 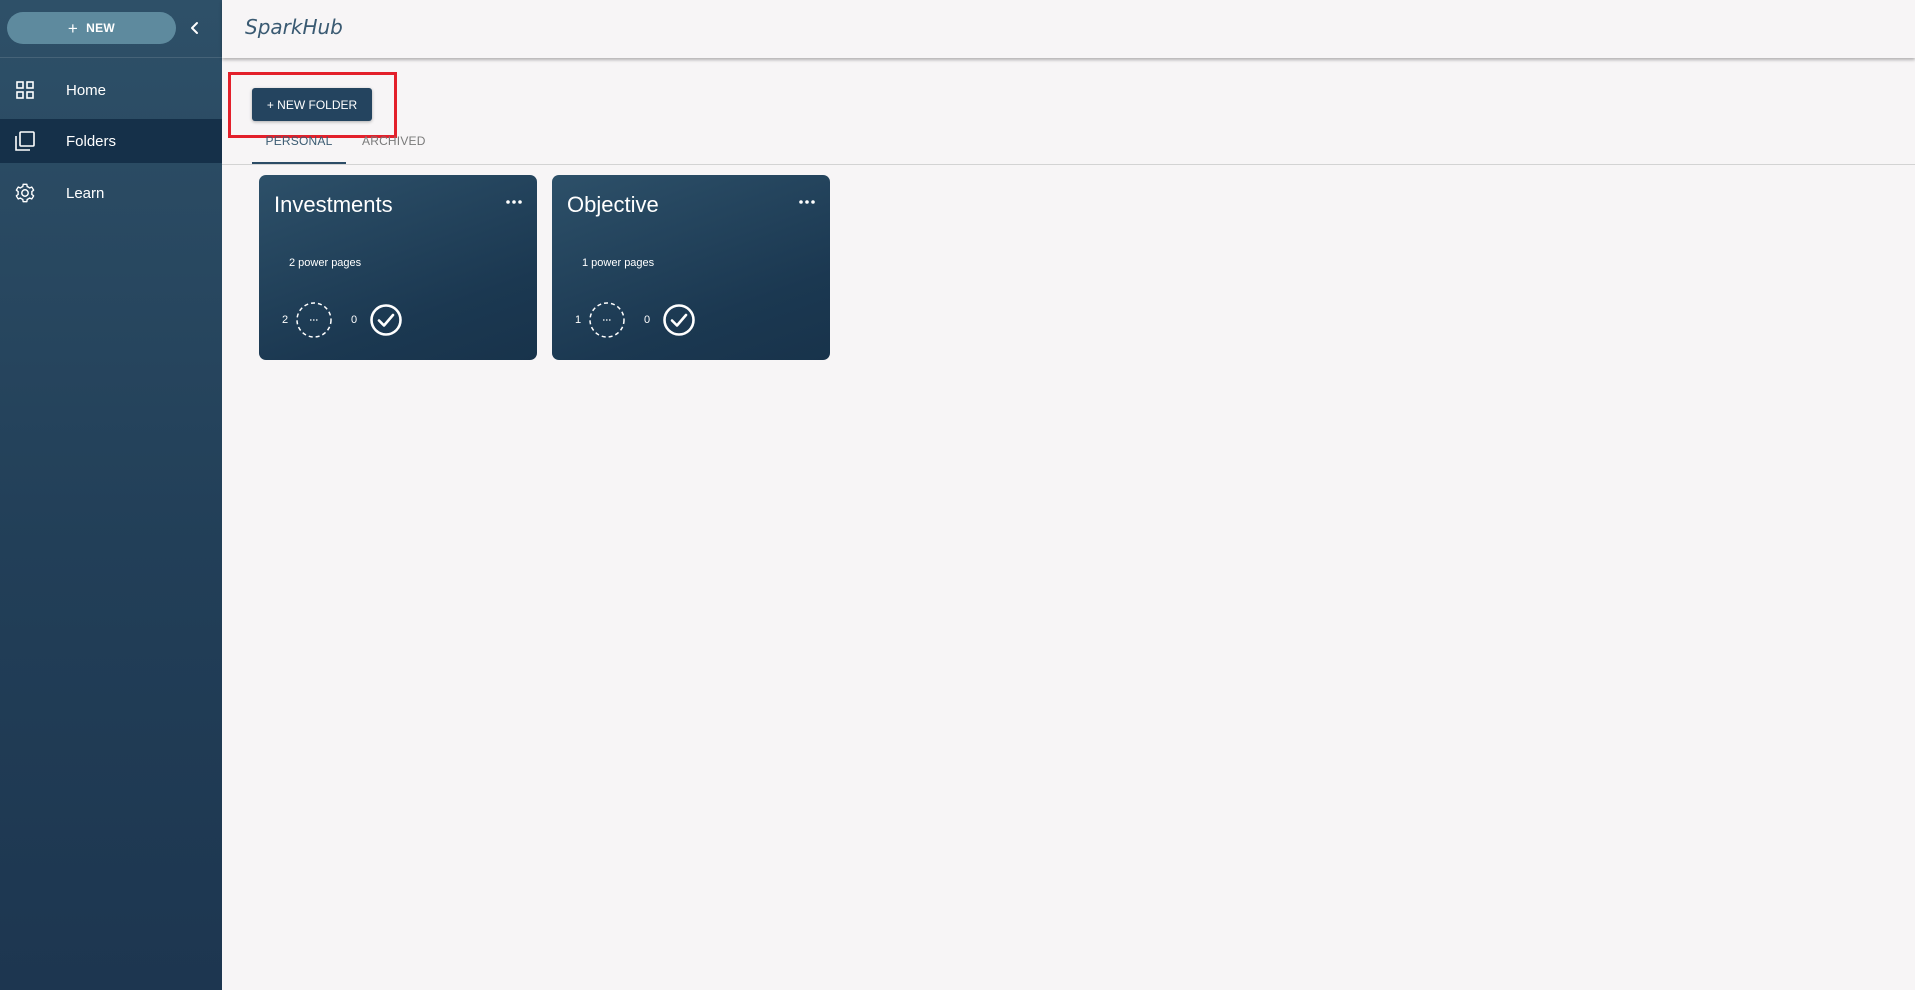 What do you see at coordinates (111, 193) in the screenshot?
I see `sidebar-item-learn: Learn` at bounding box center [111, 193].